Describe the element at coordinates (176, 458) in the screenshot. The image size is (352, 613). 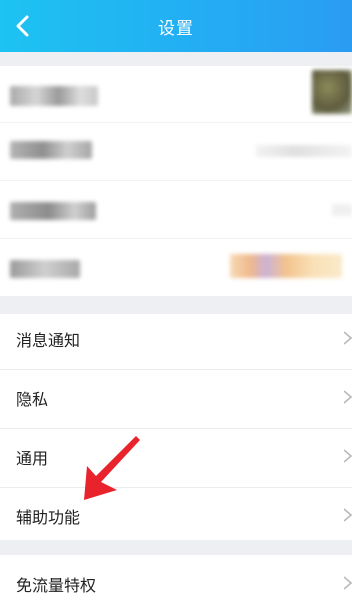
I see `list-item-general: 通用` at that location.